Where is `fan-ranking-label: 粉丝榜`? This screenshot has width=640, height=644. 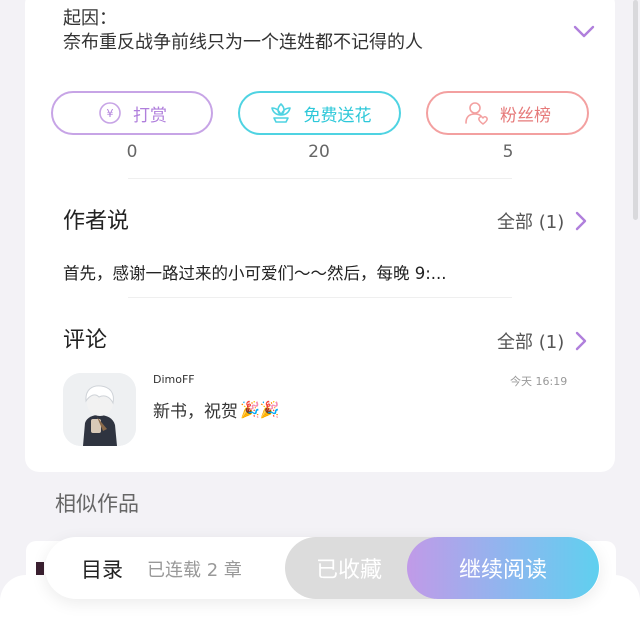
fan-ranking-label: 粉丝榜 is located at coordinates (525, 115).